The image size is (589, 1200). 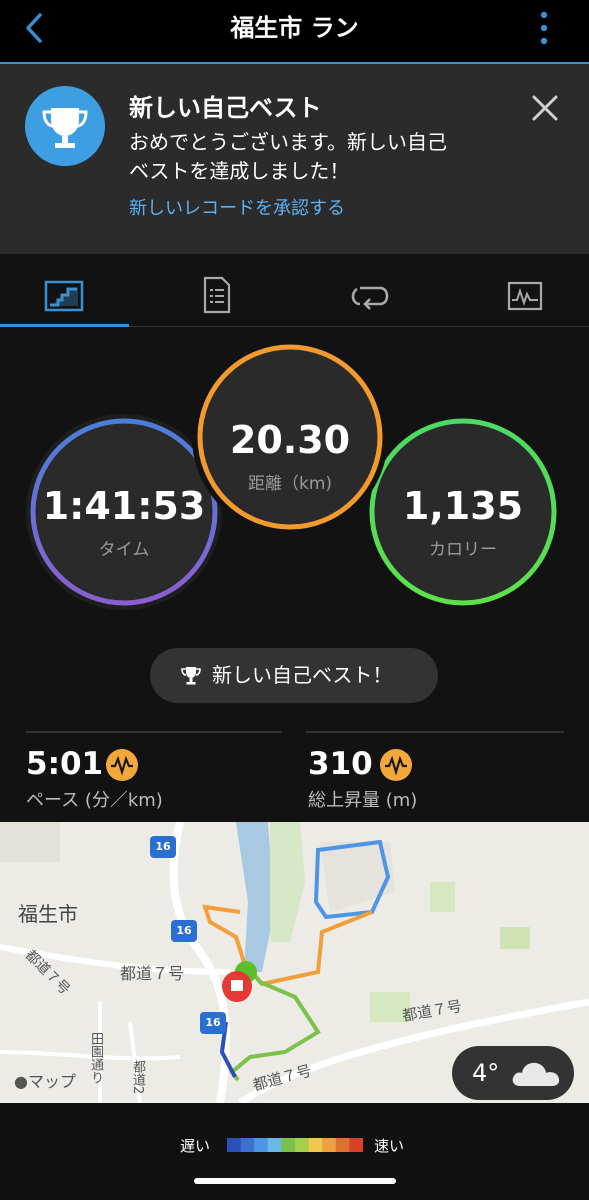 What do you see at coordinates (195, 1146) in the screenshot?
I see `legend-slow-label: 遅い` at bounding box center [195, 1146].